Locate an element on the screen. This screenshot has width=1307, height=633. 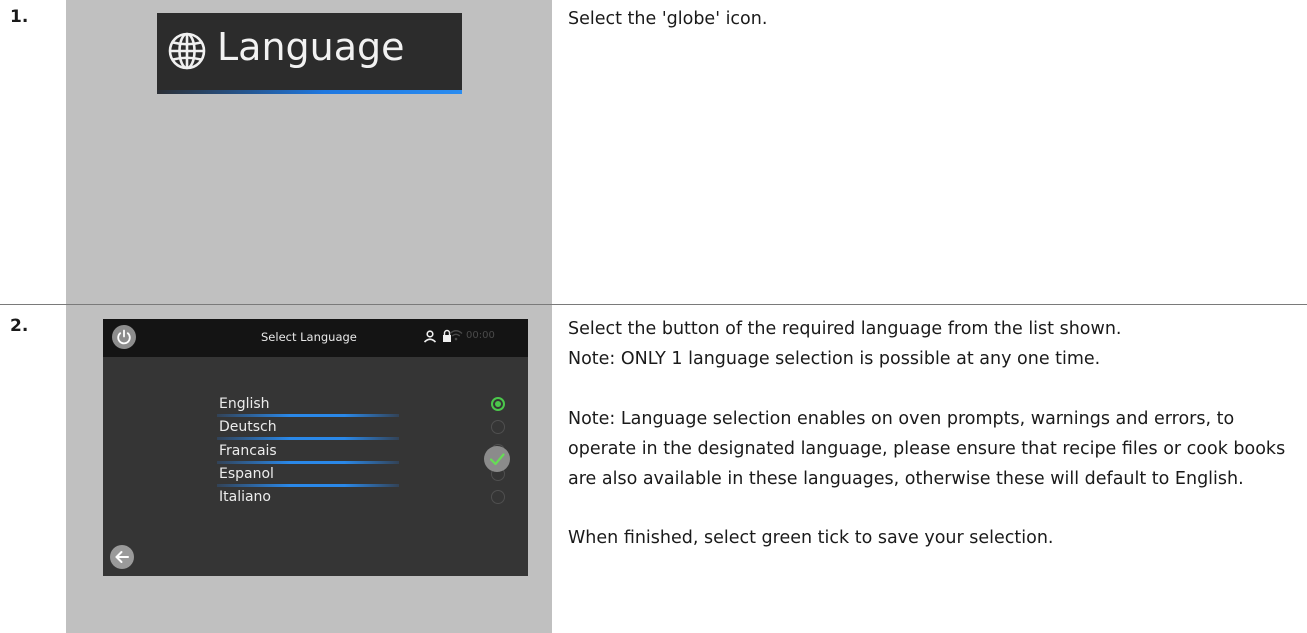
step-1-description: Select the 'globe' icon. is located at coordinates (935, 19).